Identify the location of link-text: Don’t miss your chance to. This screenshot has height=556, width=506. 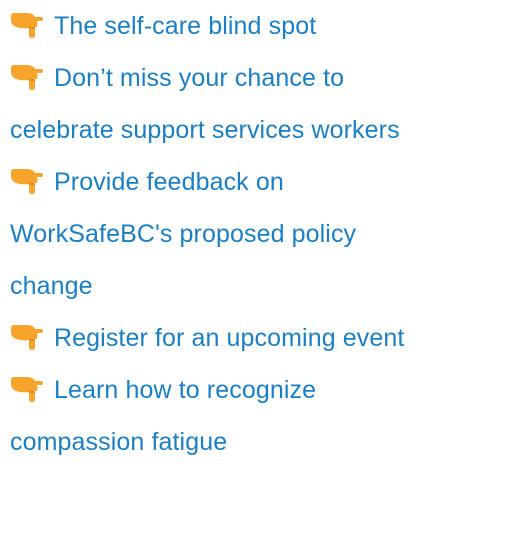
(199, 78).